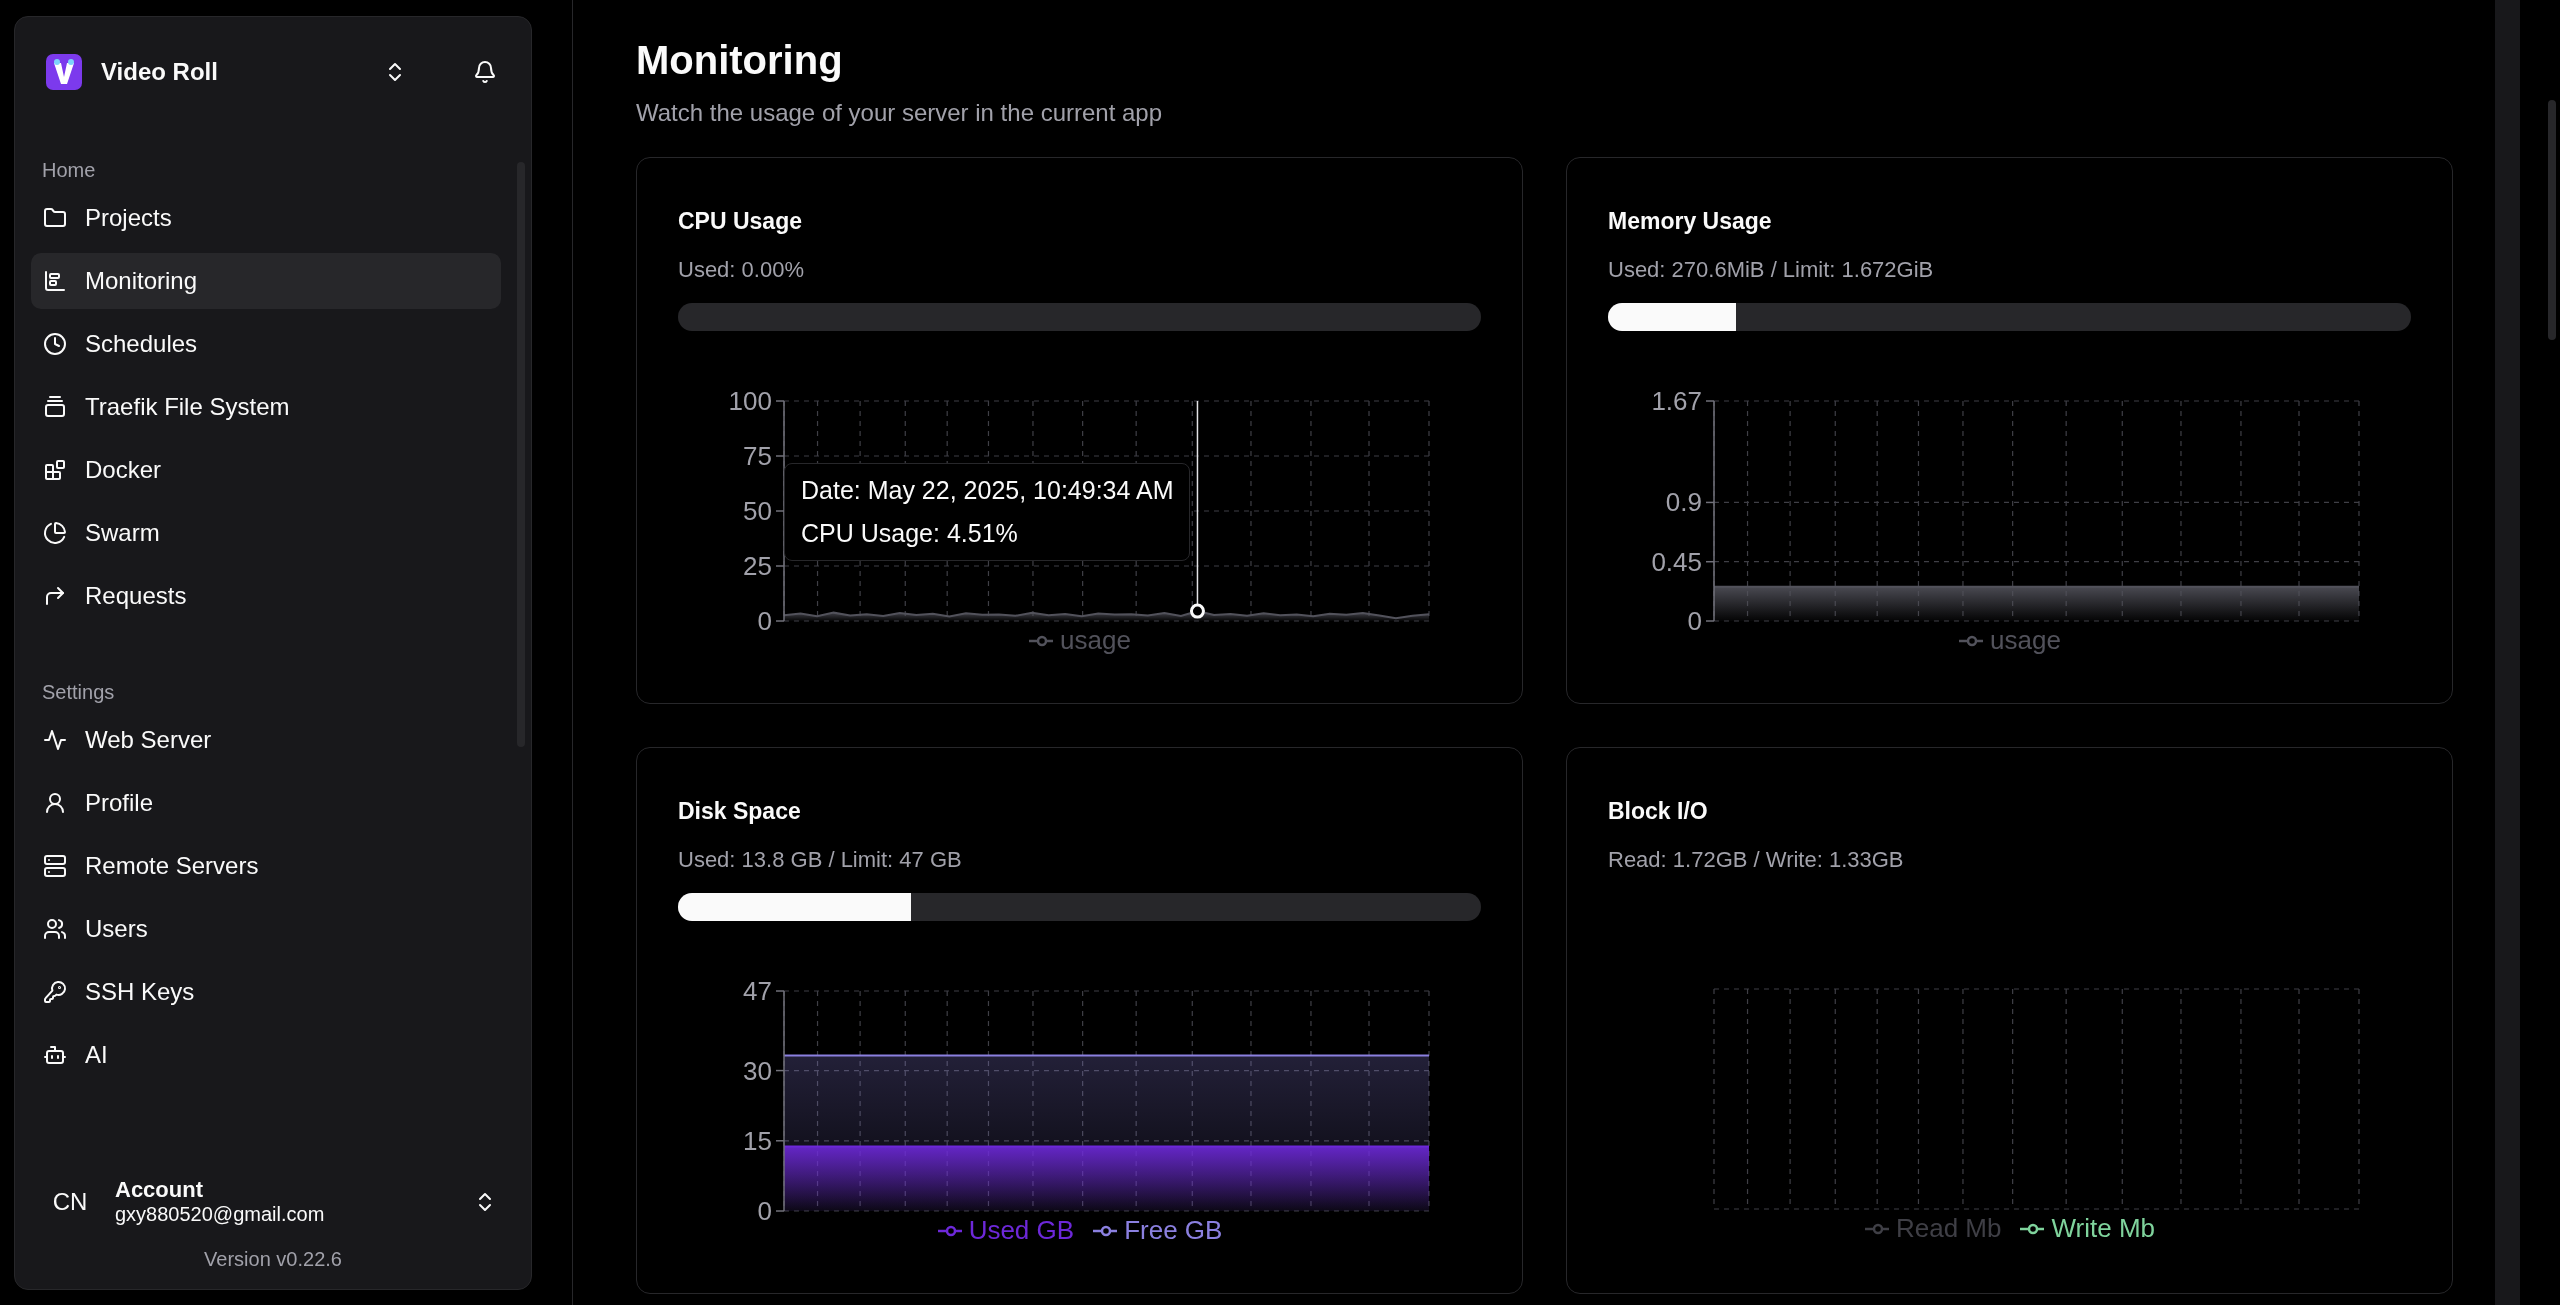  Describe the element at coordinates (55, 866) in the screenshot. I see `server-icon` at that location.